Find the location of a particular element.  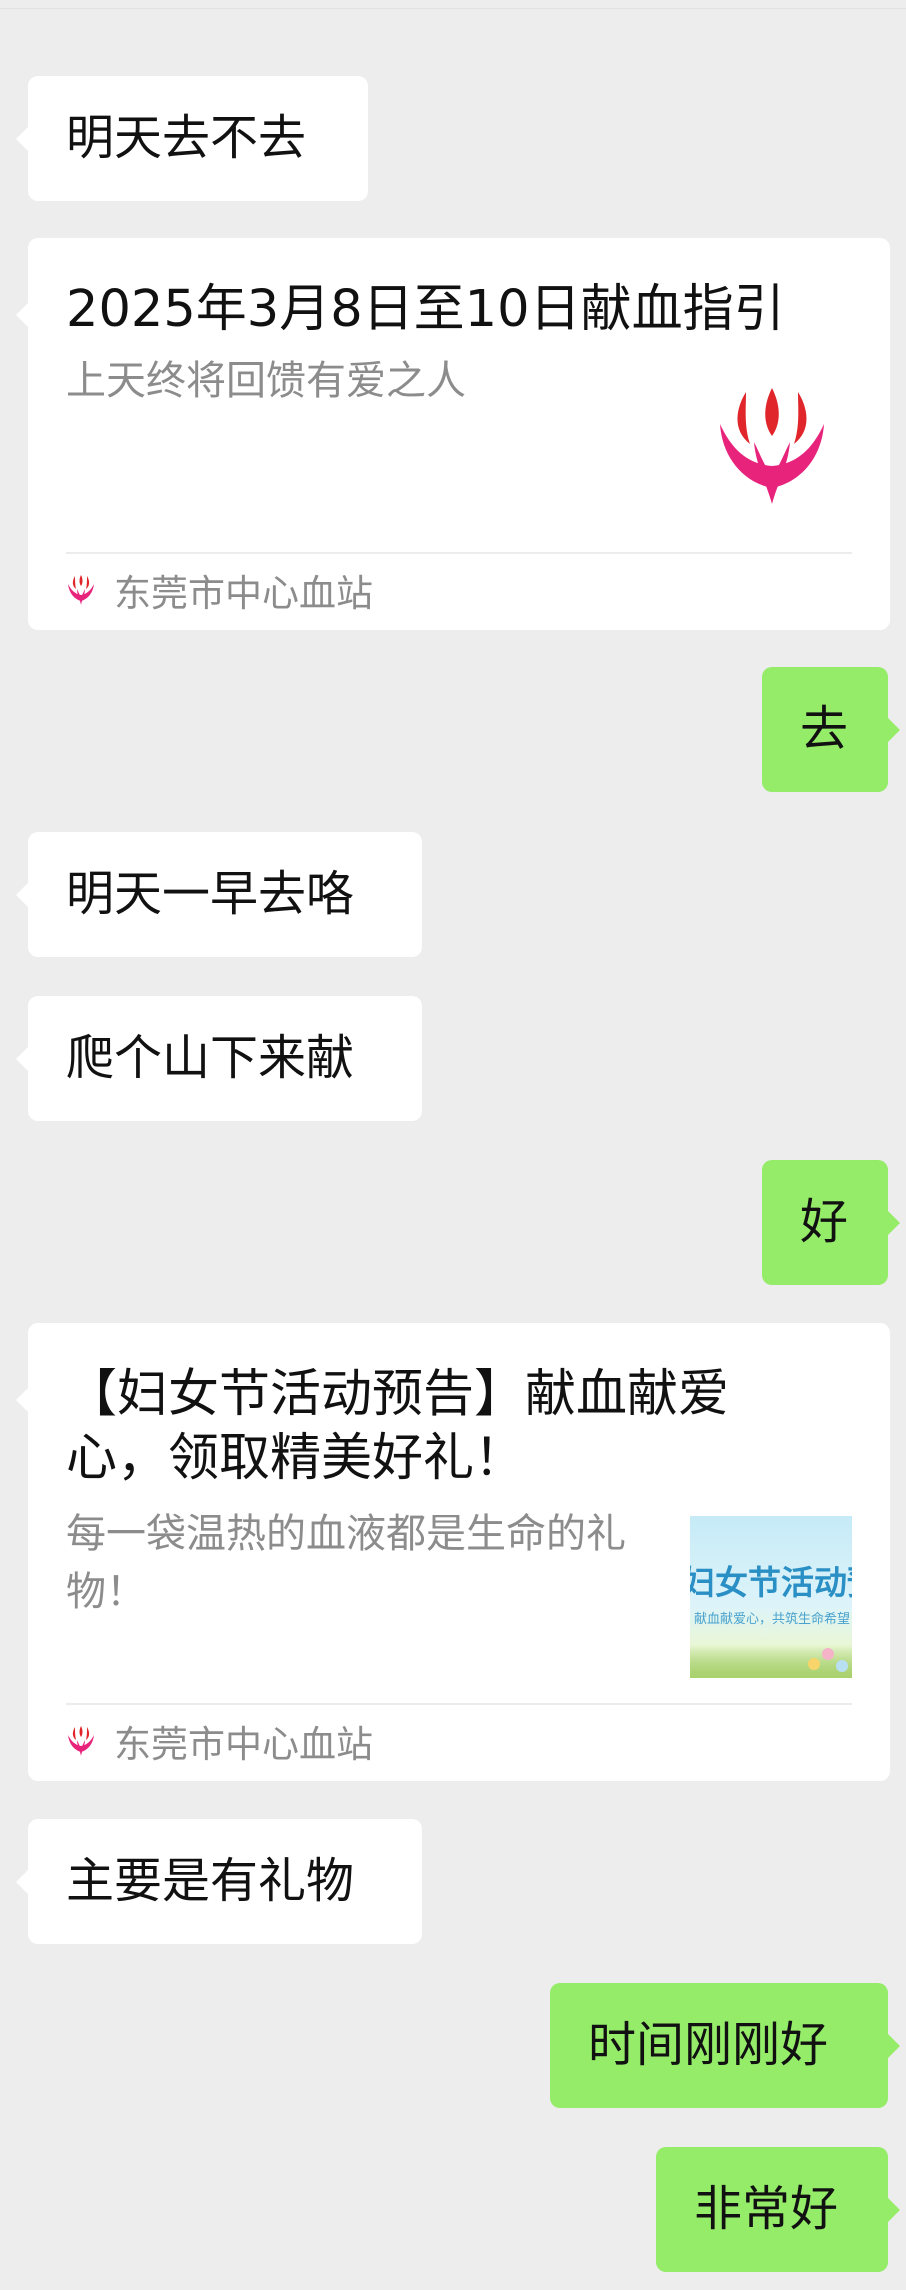

message-text: 主要是有礼物 is located at coordinates (210, 1881).